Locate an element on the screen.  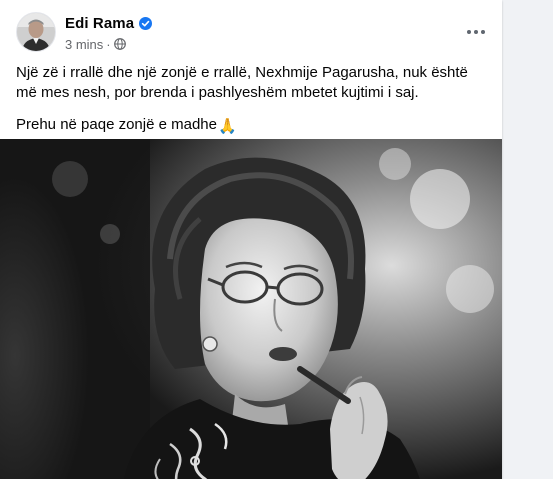
post-paragraph-farewell: Prehu në paqe zonjë e madhe🙏 is located at coordinates (251, 126).